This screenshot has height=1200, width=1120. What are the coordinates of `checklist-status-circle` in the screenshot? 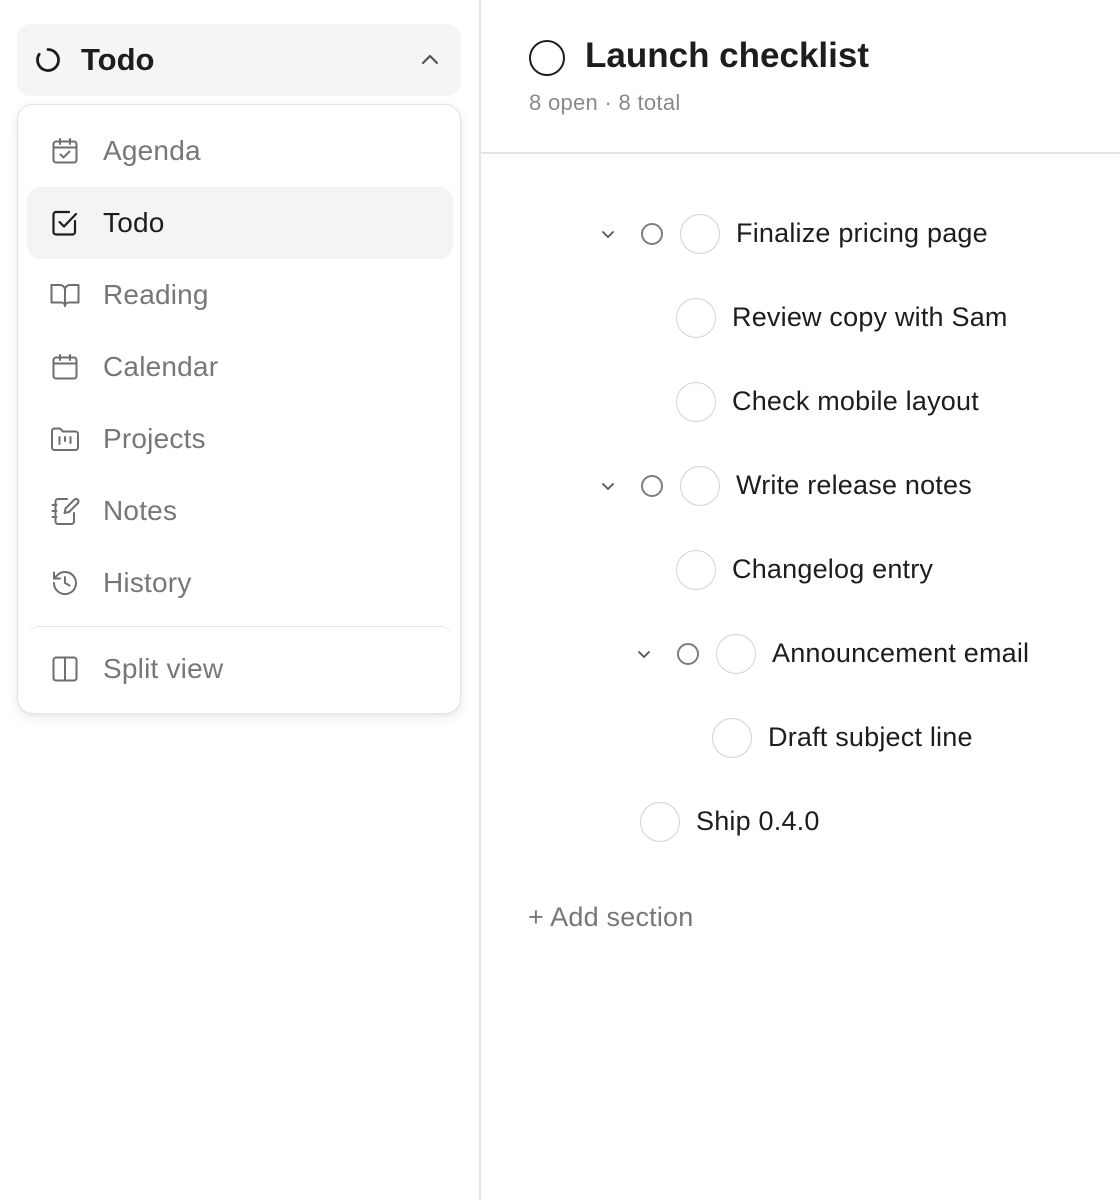 It's located at (547, 58).